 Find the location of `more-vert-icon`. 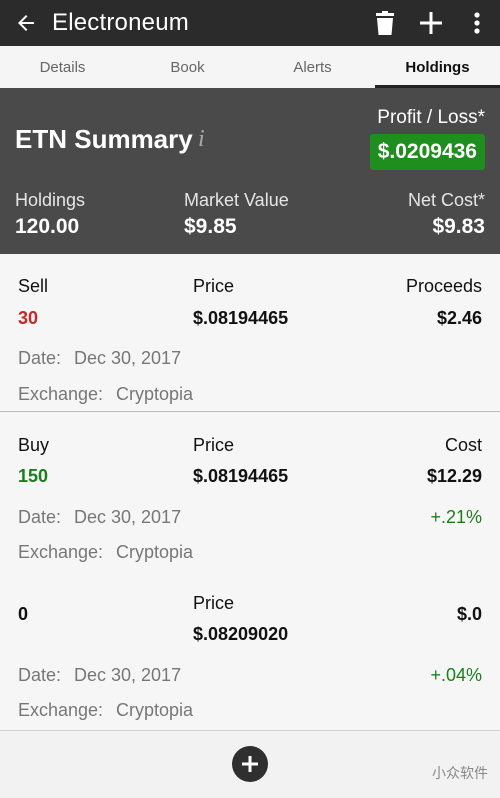

more-vert-icon is located at coordinates (477, 23).